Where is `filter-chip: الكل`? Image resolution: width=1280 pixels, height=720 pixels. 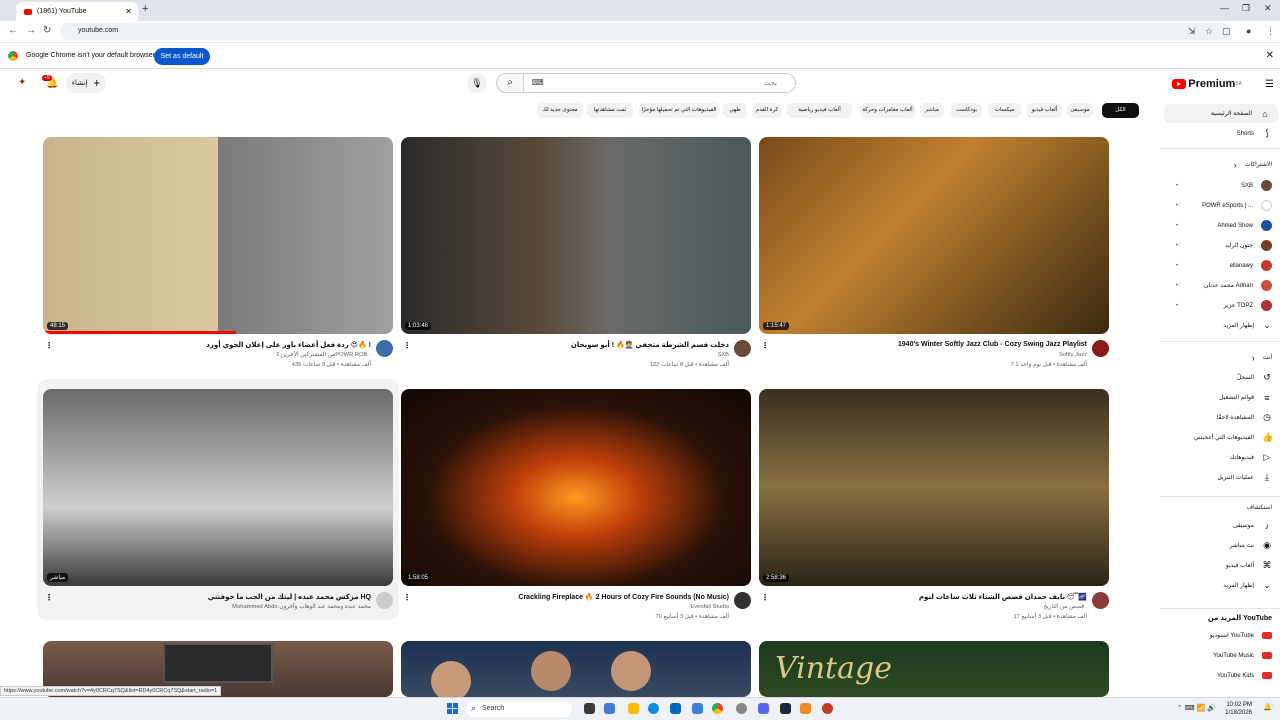
filter-chip: الكل is located at coordinates (1120, 110).